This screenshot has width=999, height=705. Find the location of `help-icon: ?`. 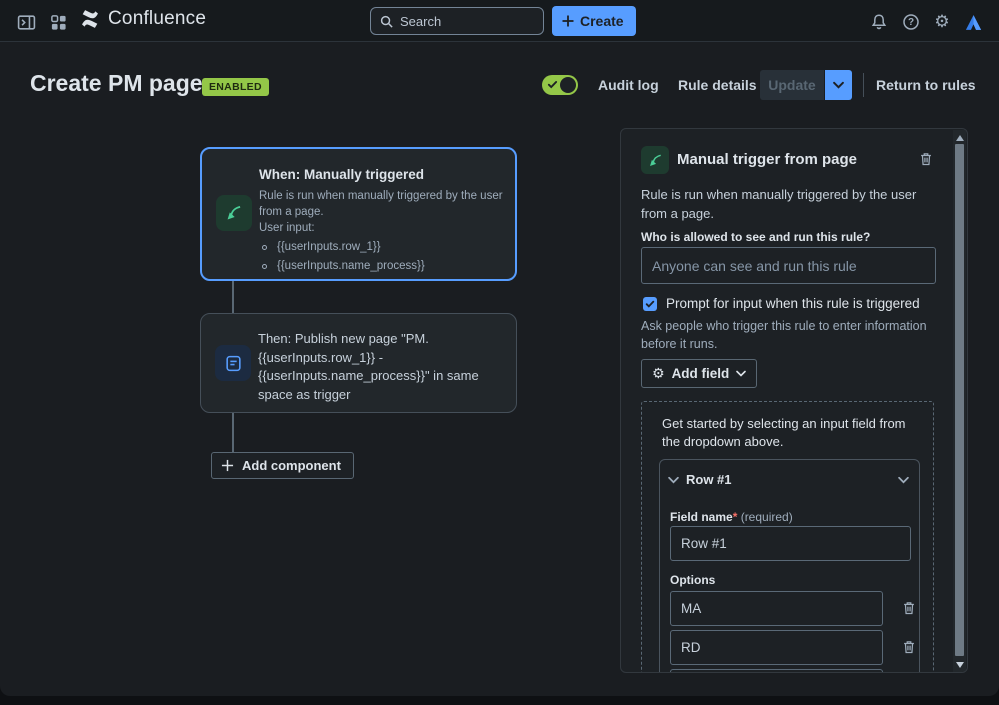

help-icon: ? is located at coordinates (911, 22).